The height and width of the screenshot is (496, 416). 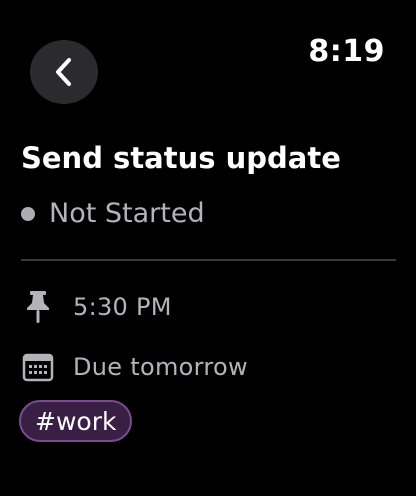 I want to click on chevron-left-icon, so click(x=64, y=72).